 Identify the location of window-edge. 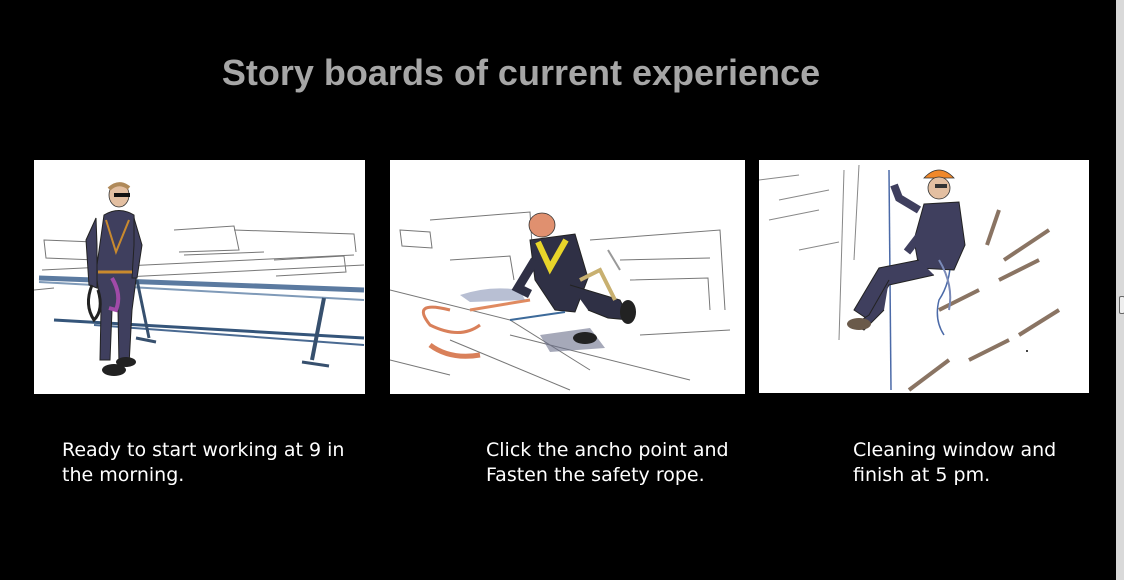
(1120, 290).